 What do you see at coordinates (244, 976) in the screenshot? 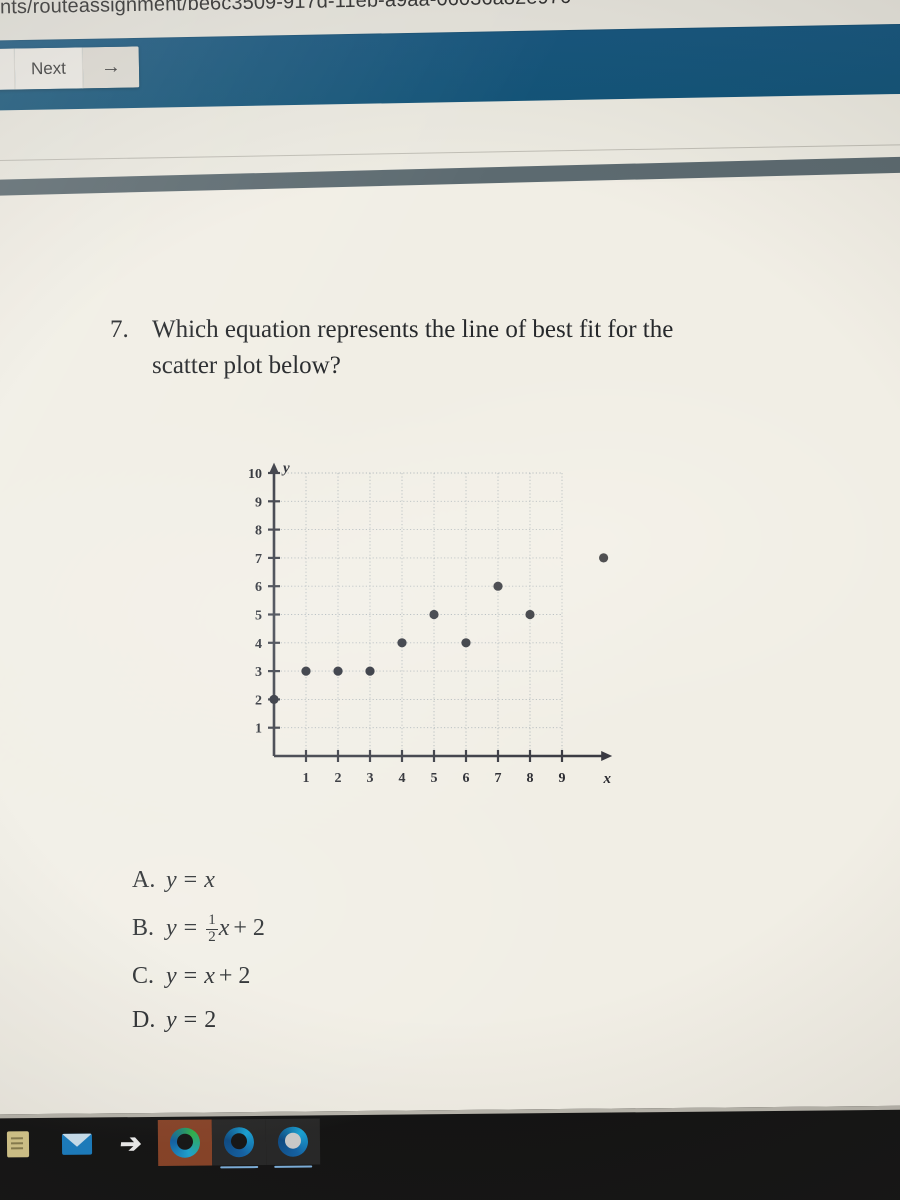
I see `answer-c-constant: 2` at bounding box center [244, 976].